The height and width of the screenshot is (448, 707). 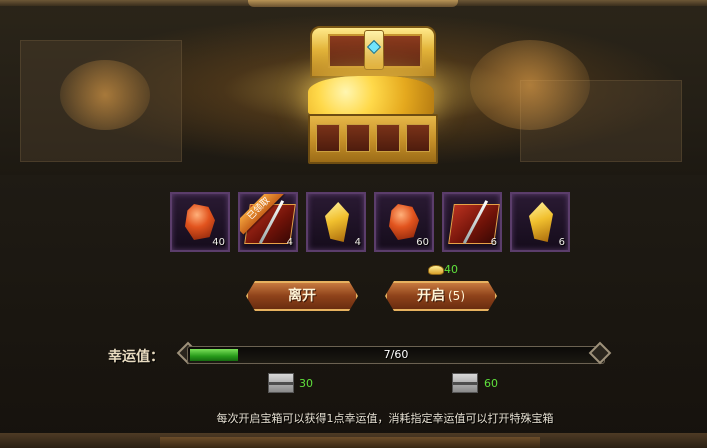 I want to click on luck-progress-text: 7/60, so click(x=396, y=354).